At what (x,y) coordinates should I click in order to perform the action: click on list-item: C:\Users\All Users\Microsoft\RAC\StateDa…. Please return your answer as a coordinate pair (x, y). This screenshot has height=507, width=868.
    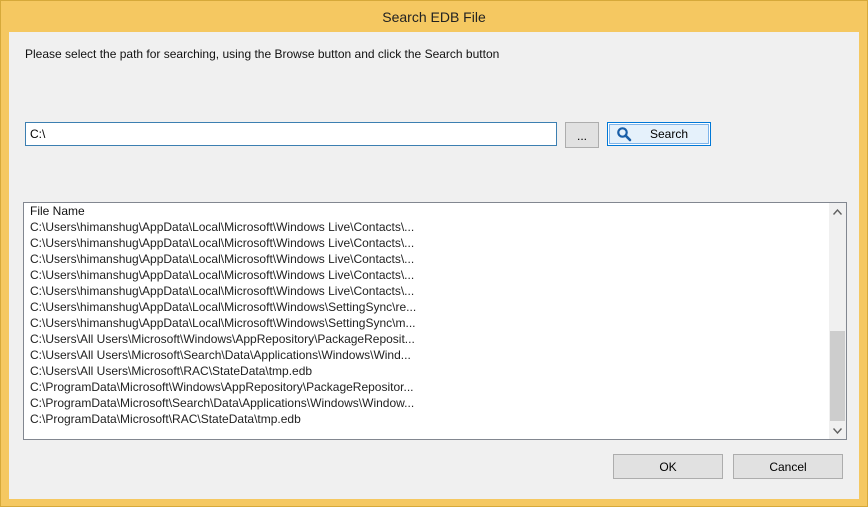
    Looking at the image, I should click on (426, 371).